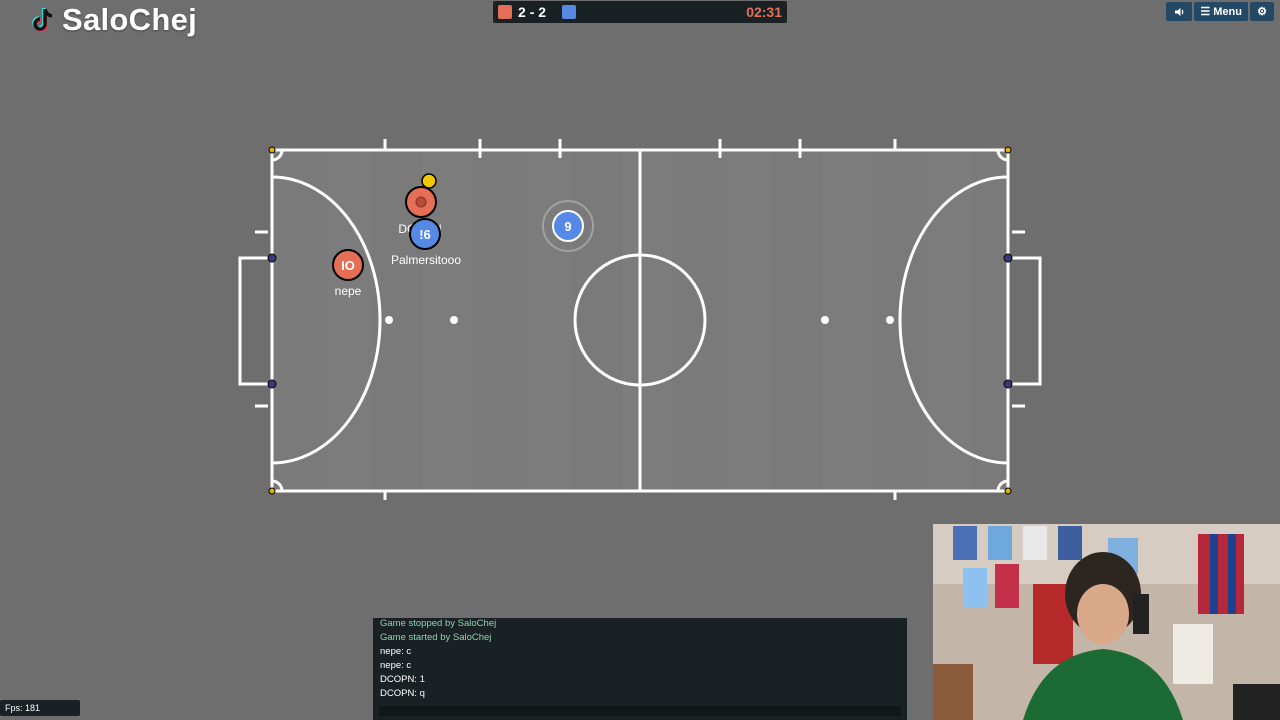  I want to click on player-name-nepe: nepe, so click(348, 291).